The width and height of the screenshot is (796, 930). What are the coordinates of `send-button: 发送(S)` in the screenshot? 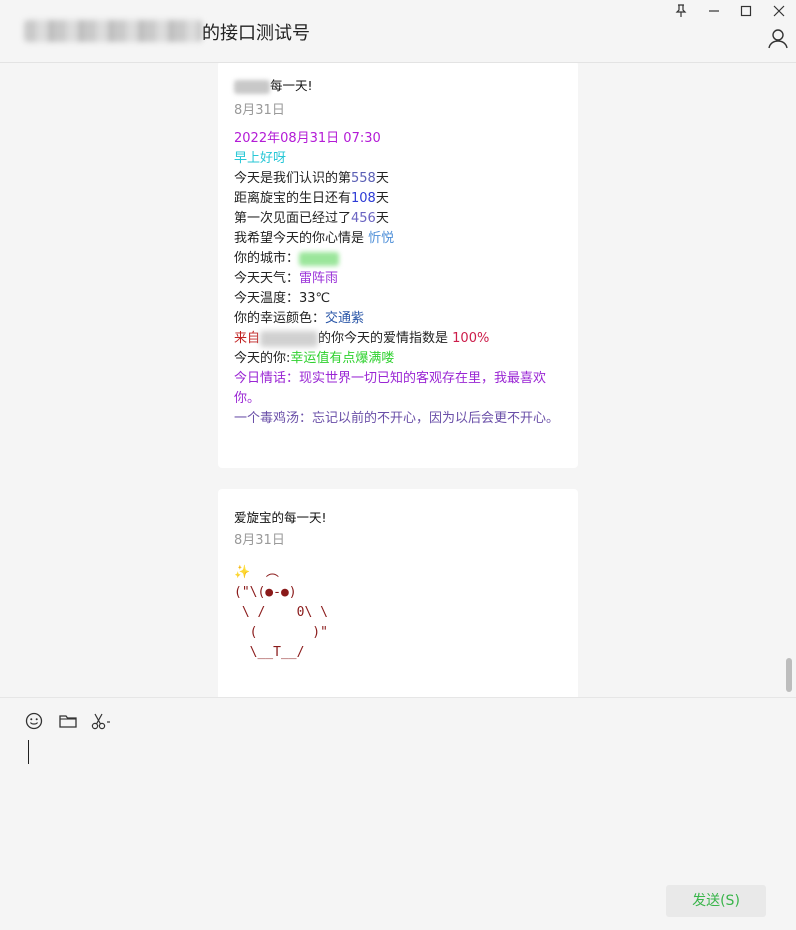 It's located at (716, 901).